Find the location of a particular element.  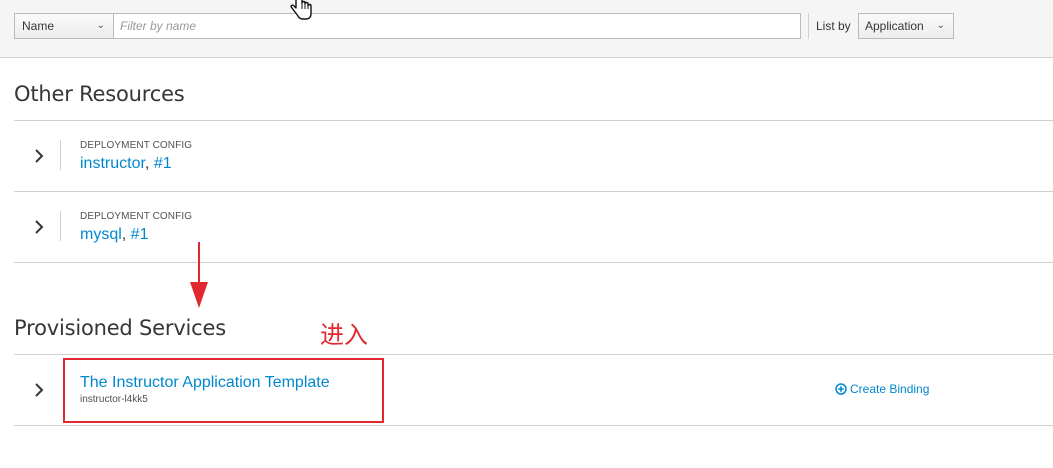

filter-toolbar: Name ⌄ List by Application ⌄ is located at coordinates (526, 29).